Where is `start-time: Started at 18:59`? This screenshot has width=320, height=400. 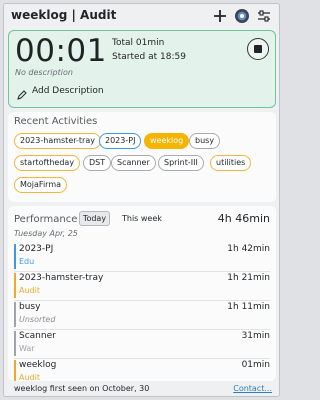 start-time: Started at 18:59 is located at coordinates (149, 57).